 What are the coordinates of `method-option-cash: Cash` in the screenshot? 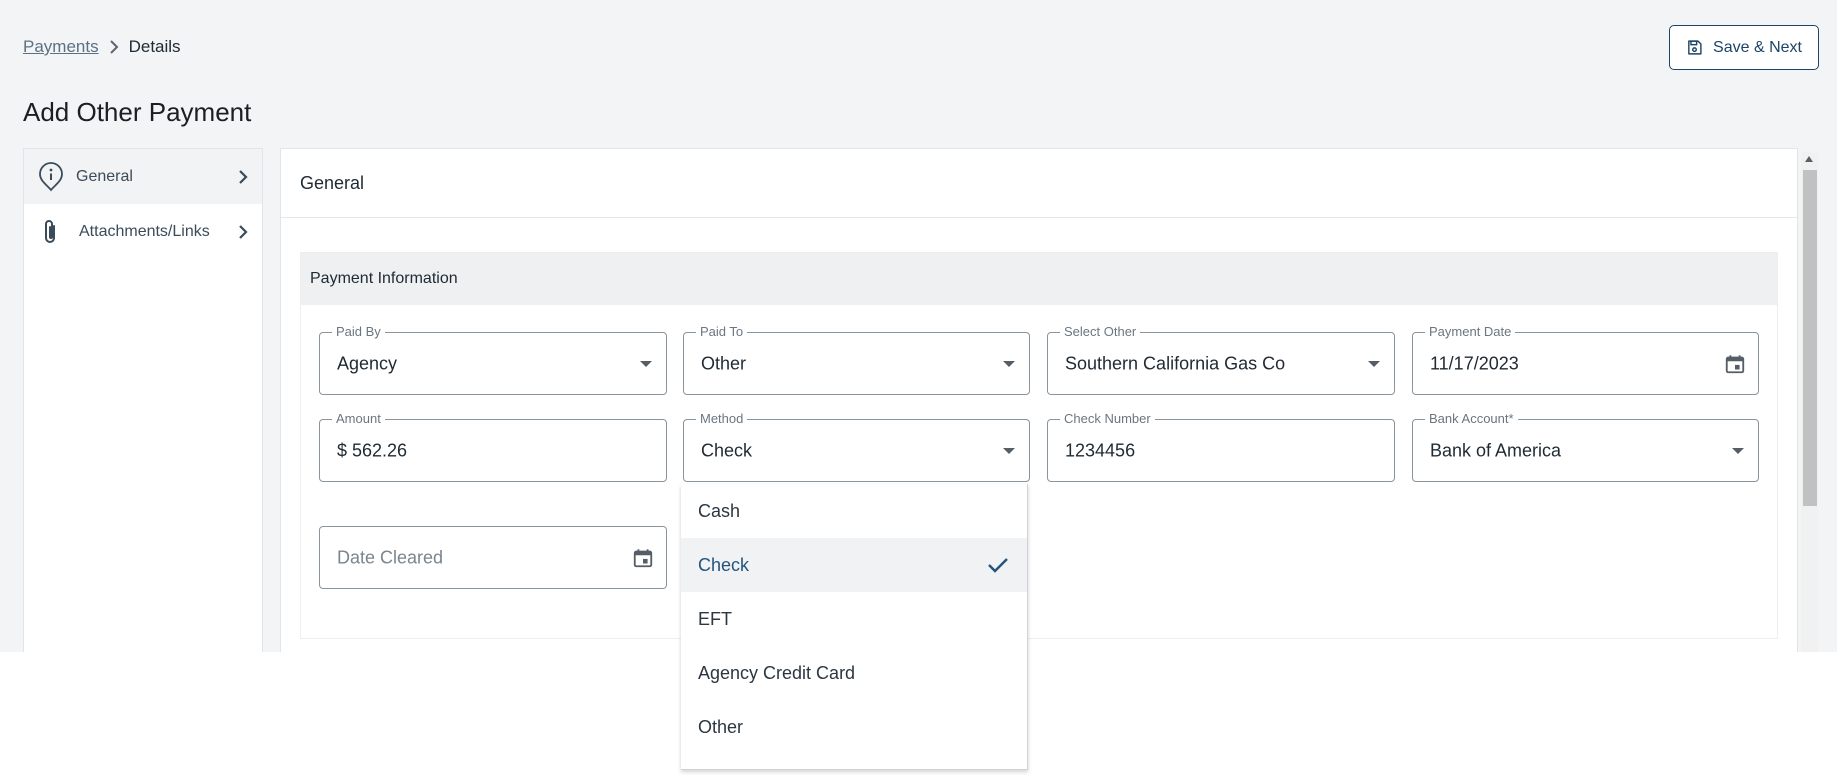 It's located at (854, 511).